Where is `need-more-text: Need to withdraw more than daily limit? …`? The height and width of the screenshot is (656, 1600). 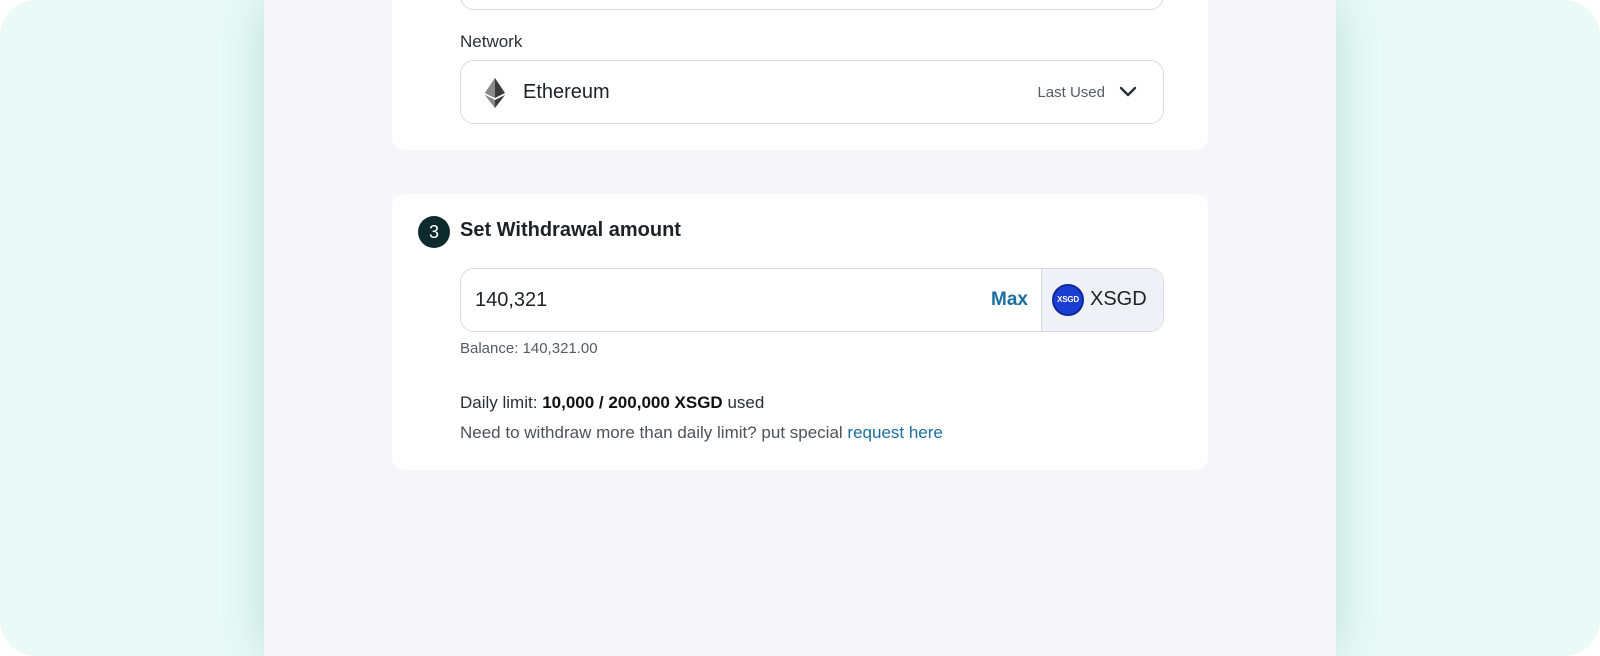 need-more-text: Need to withdraw more than daily limit? … is located at coordinates (651, 432).